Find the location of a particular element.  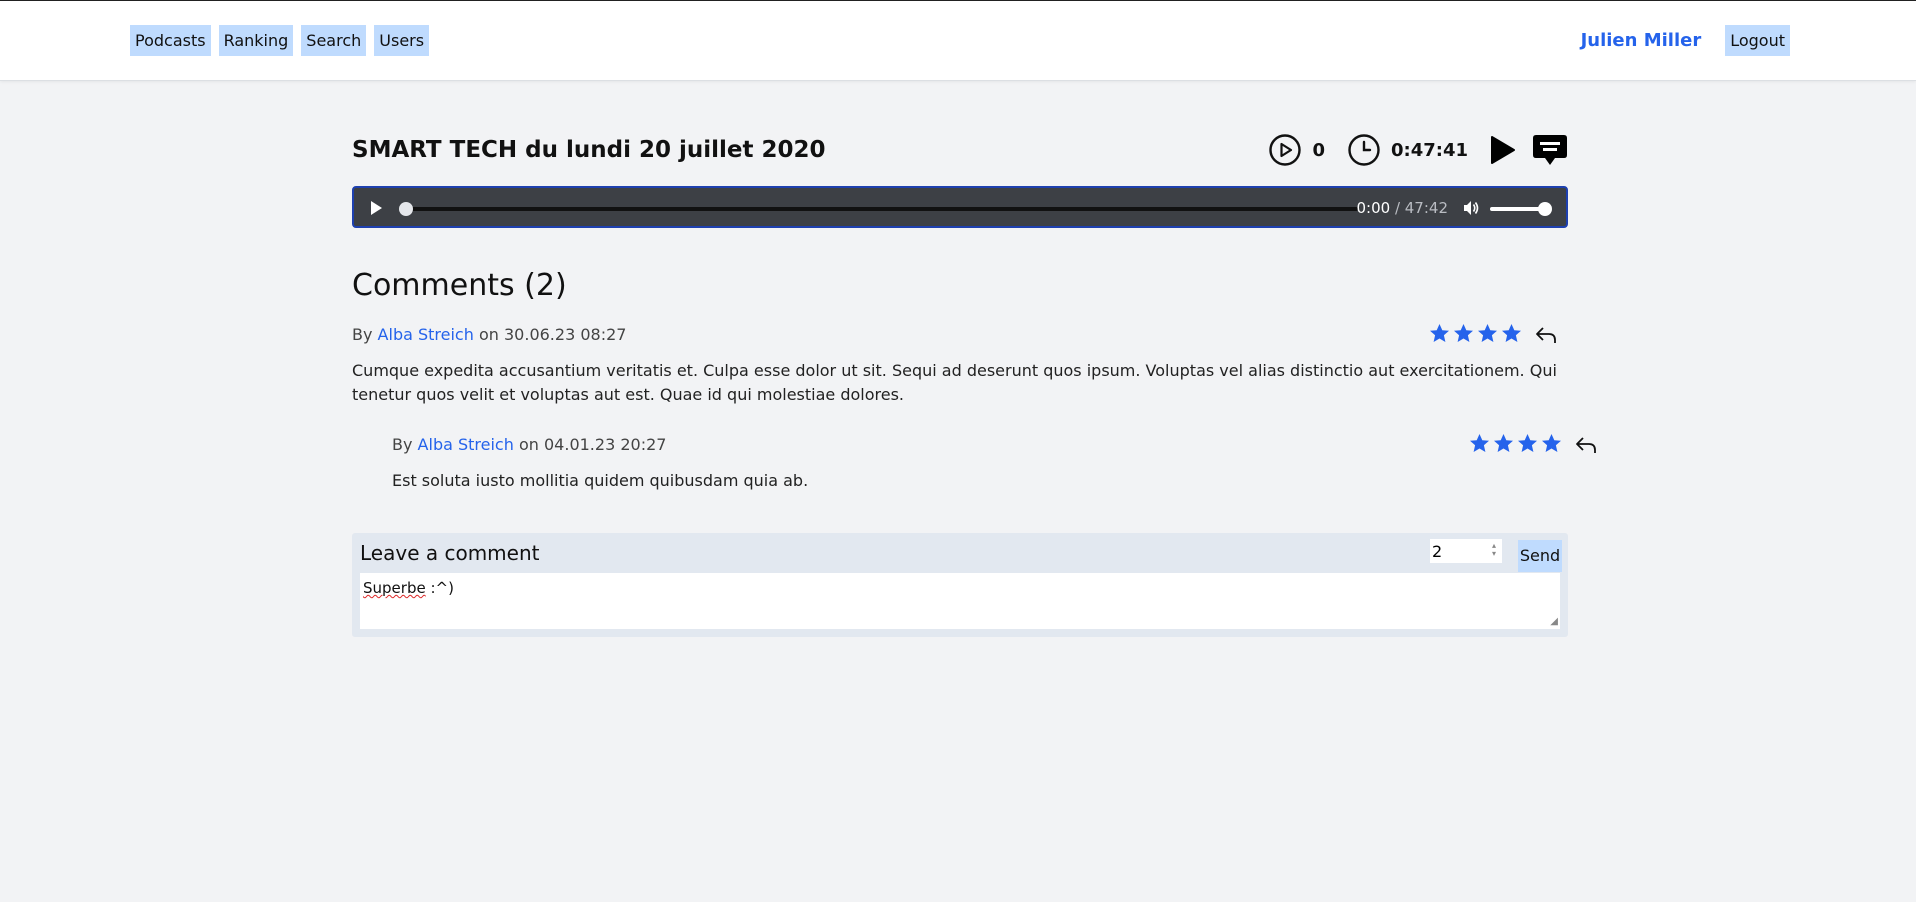

play-episode-icon is located at coordinates (1501, 150).